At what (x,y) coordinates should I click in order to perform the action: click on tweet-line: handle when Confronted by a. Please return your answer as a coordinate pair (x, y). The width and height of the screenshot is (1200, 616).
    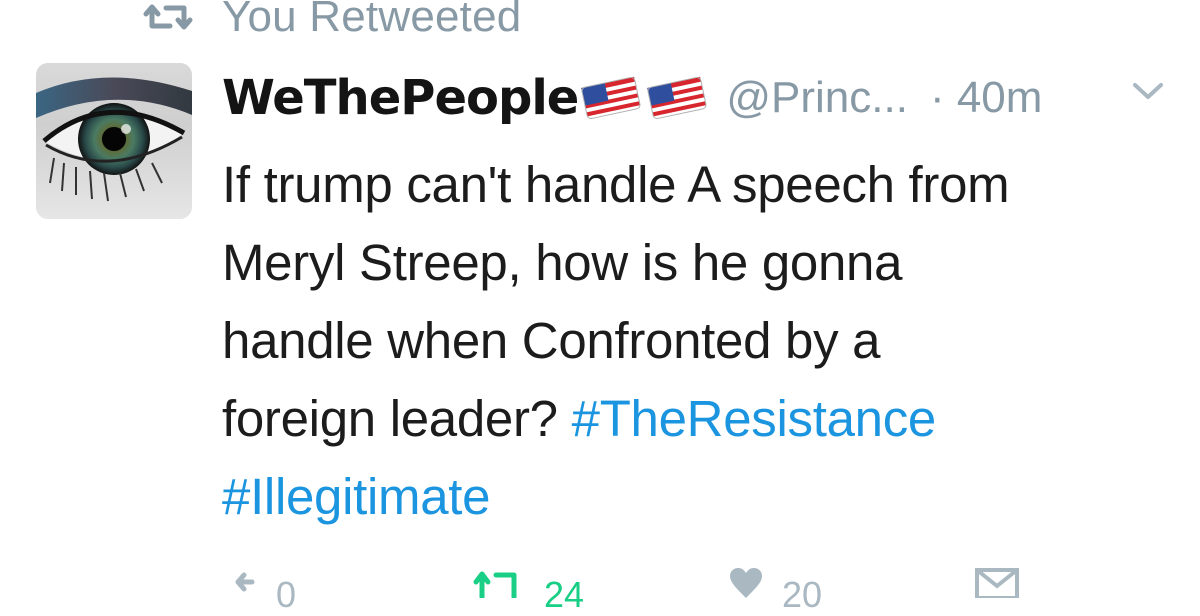
    Looking at the image, I should click on (551, 340).